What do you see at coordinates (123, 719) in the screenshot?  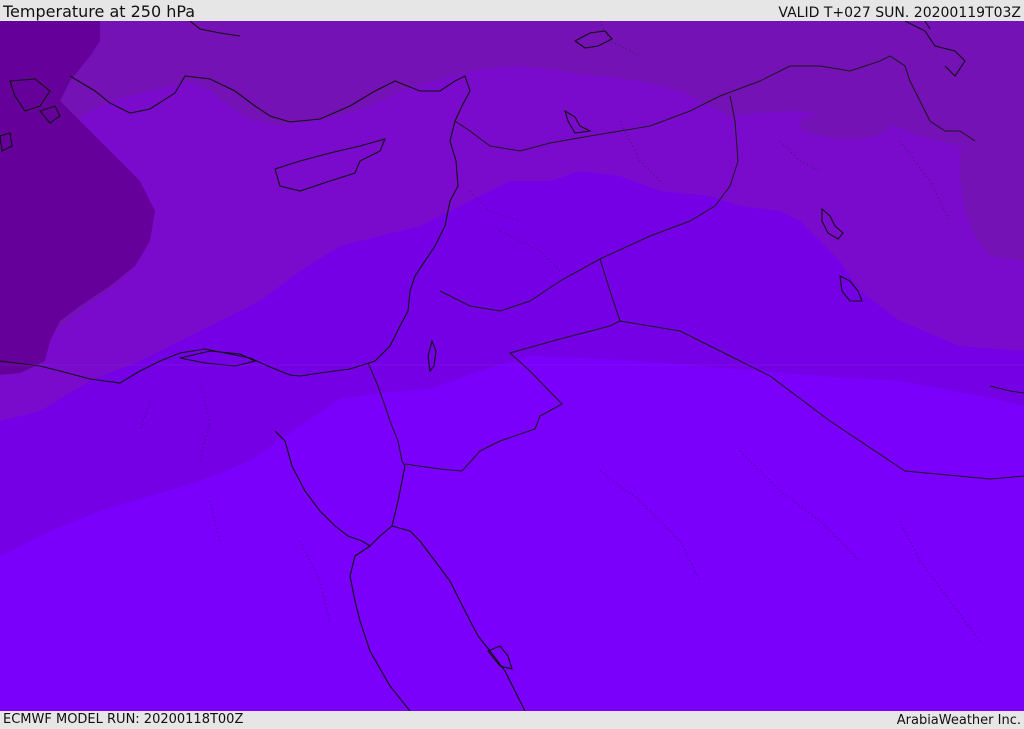 I see `model-run: ECMWF MODEL RUN: 20200118T00Z` at bounding box center [123, 719].